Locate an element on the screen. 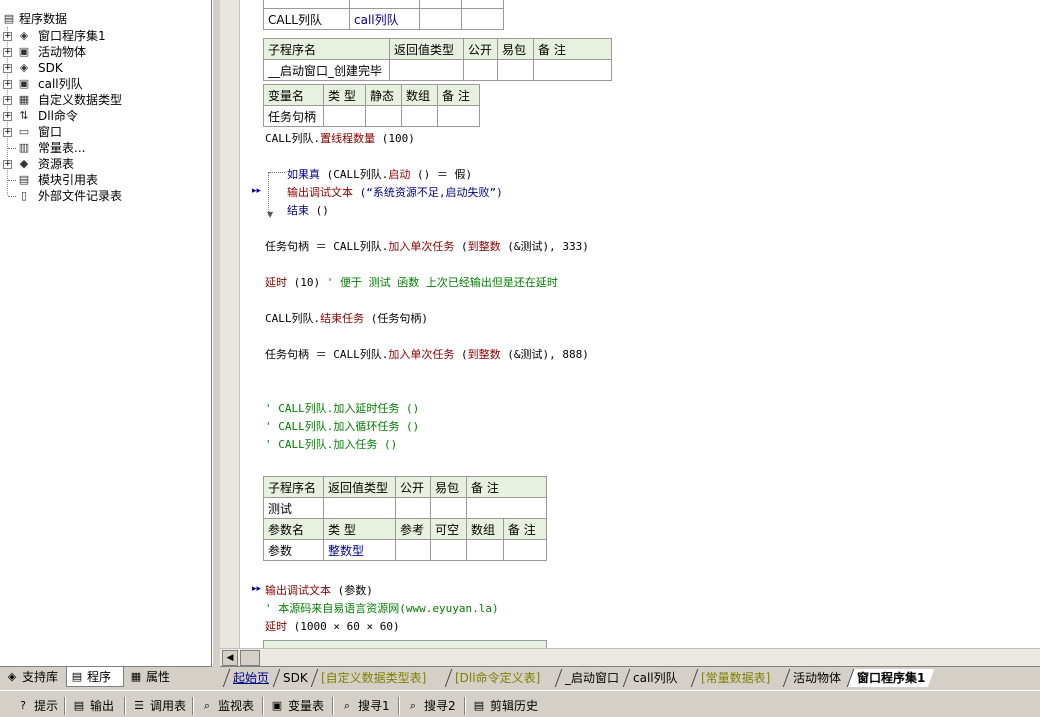  editor-tab: [常量数据表] is located at coordinates (735, 678).